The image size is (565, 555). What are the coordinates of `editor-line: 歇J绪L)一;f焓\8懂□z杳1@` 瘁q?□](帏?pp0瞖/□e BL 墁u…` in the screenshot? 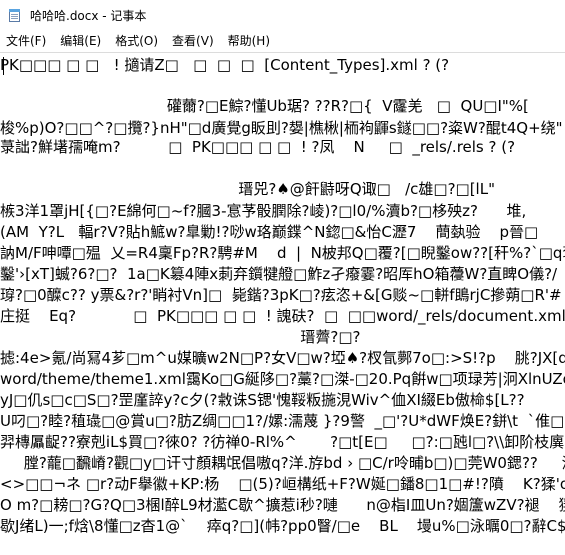 It's located at (282, 526).